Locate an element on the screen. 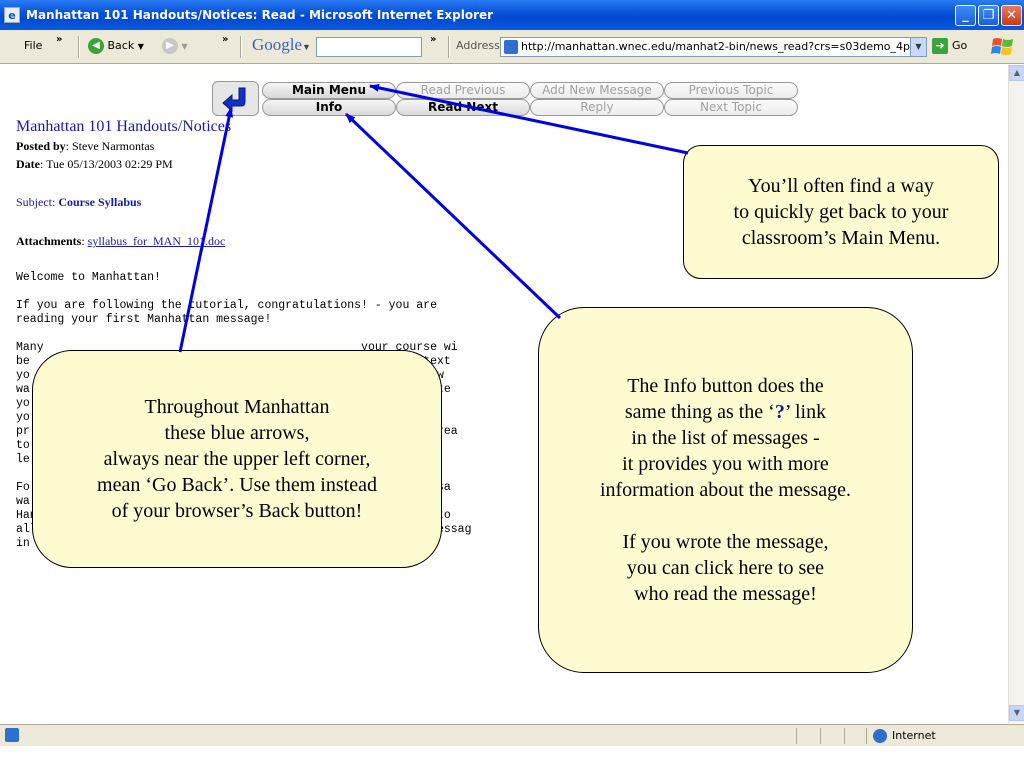 This screenshot has height=768, width=1024. ie-icon: e is located at coordinates (12, 15).